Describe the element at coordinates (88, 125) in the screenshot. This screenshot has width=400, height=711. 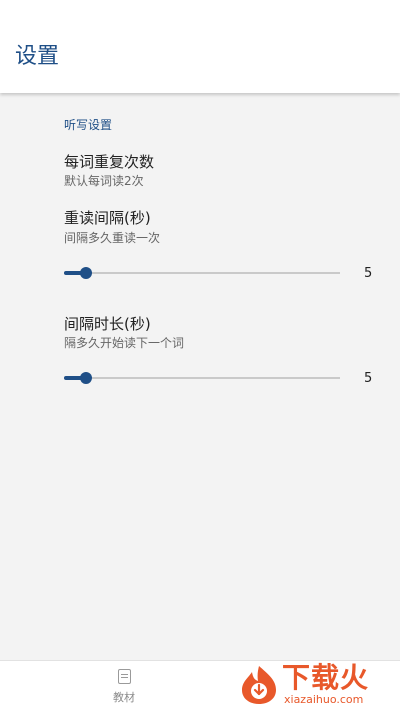
I see `section-header-dictation: 听写设置` at that location.